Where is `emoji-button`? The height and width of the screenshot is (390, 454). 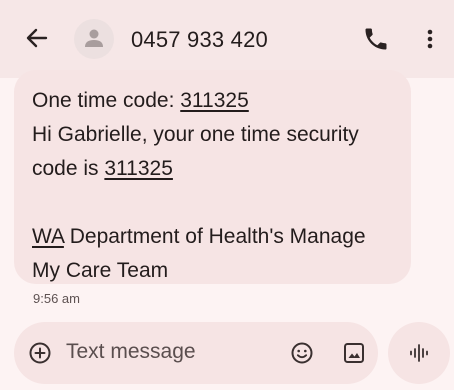
emoji-button is located at coordinates (302, 353).